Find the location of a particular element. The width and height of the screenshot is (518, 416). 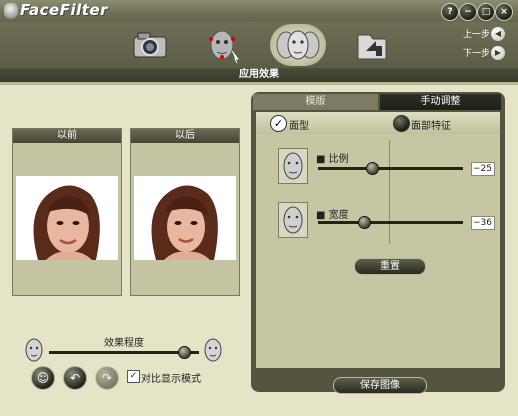

close-button: × is located at coordinates (504, 12).